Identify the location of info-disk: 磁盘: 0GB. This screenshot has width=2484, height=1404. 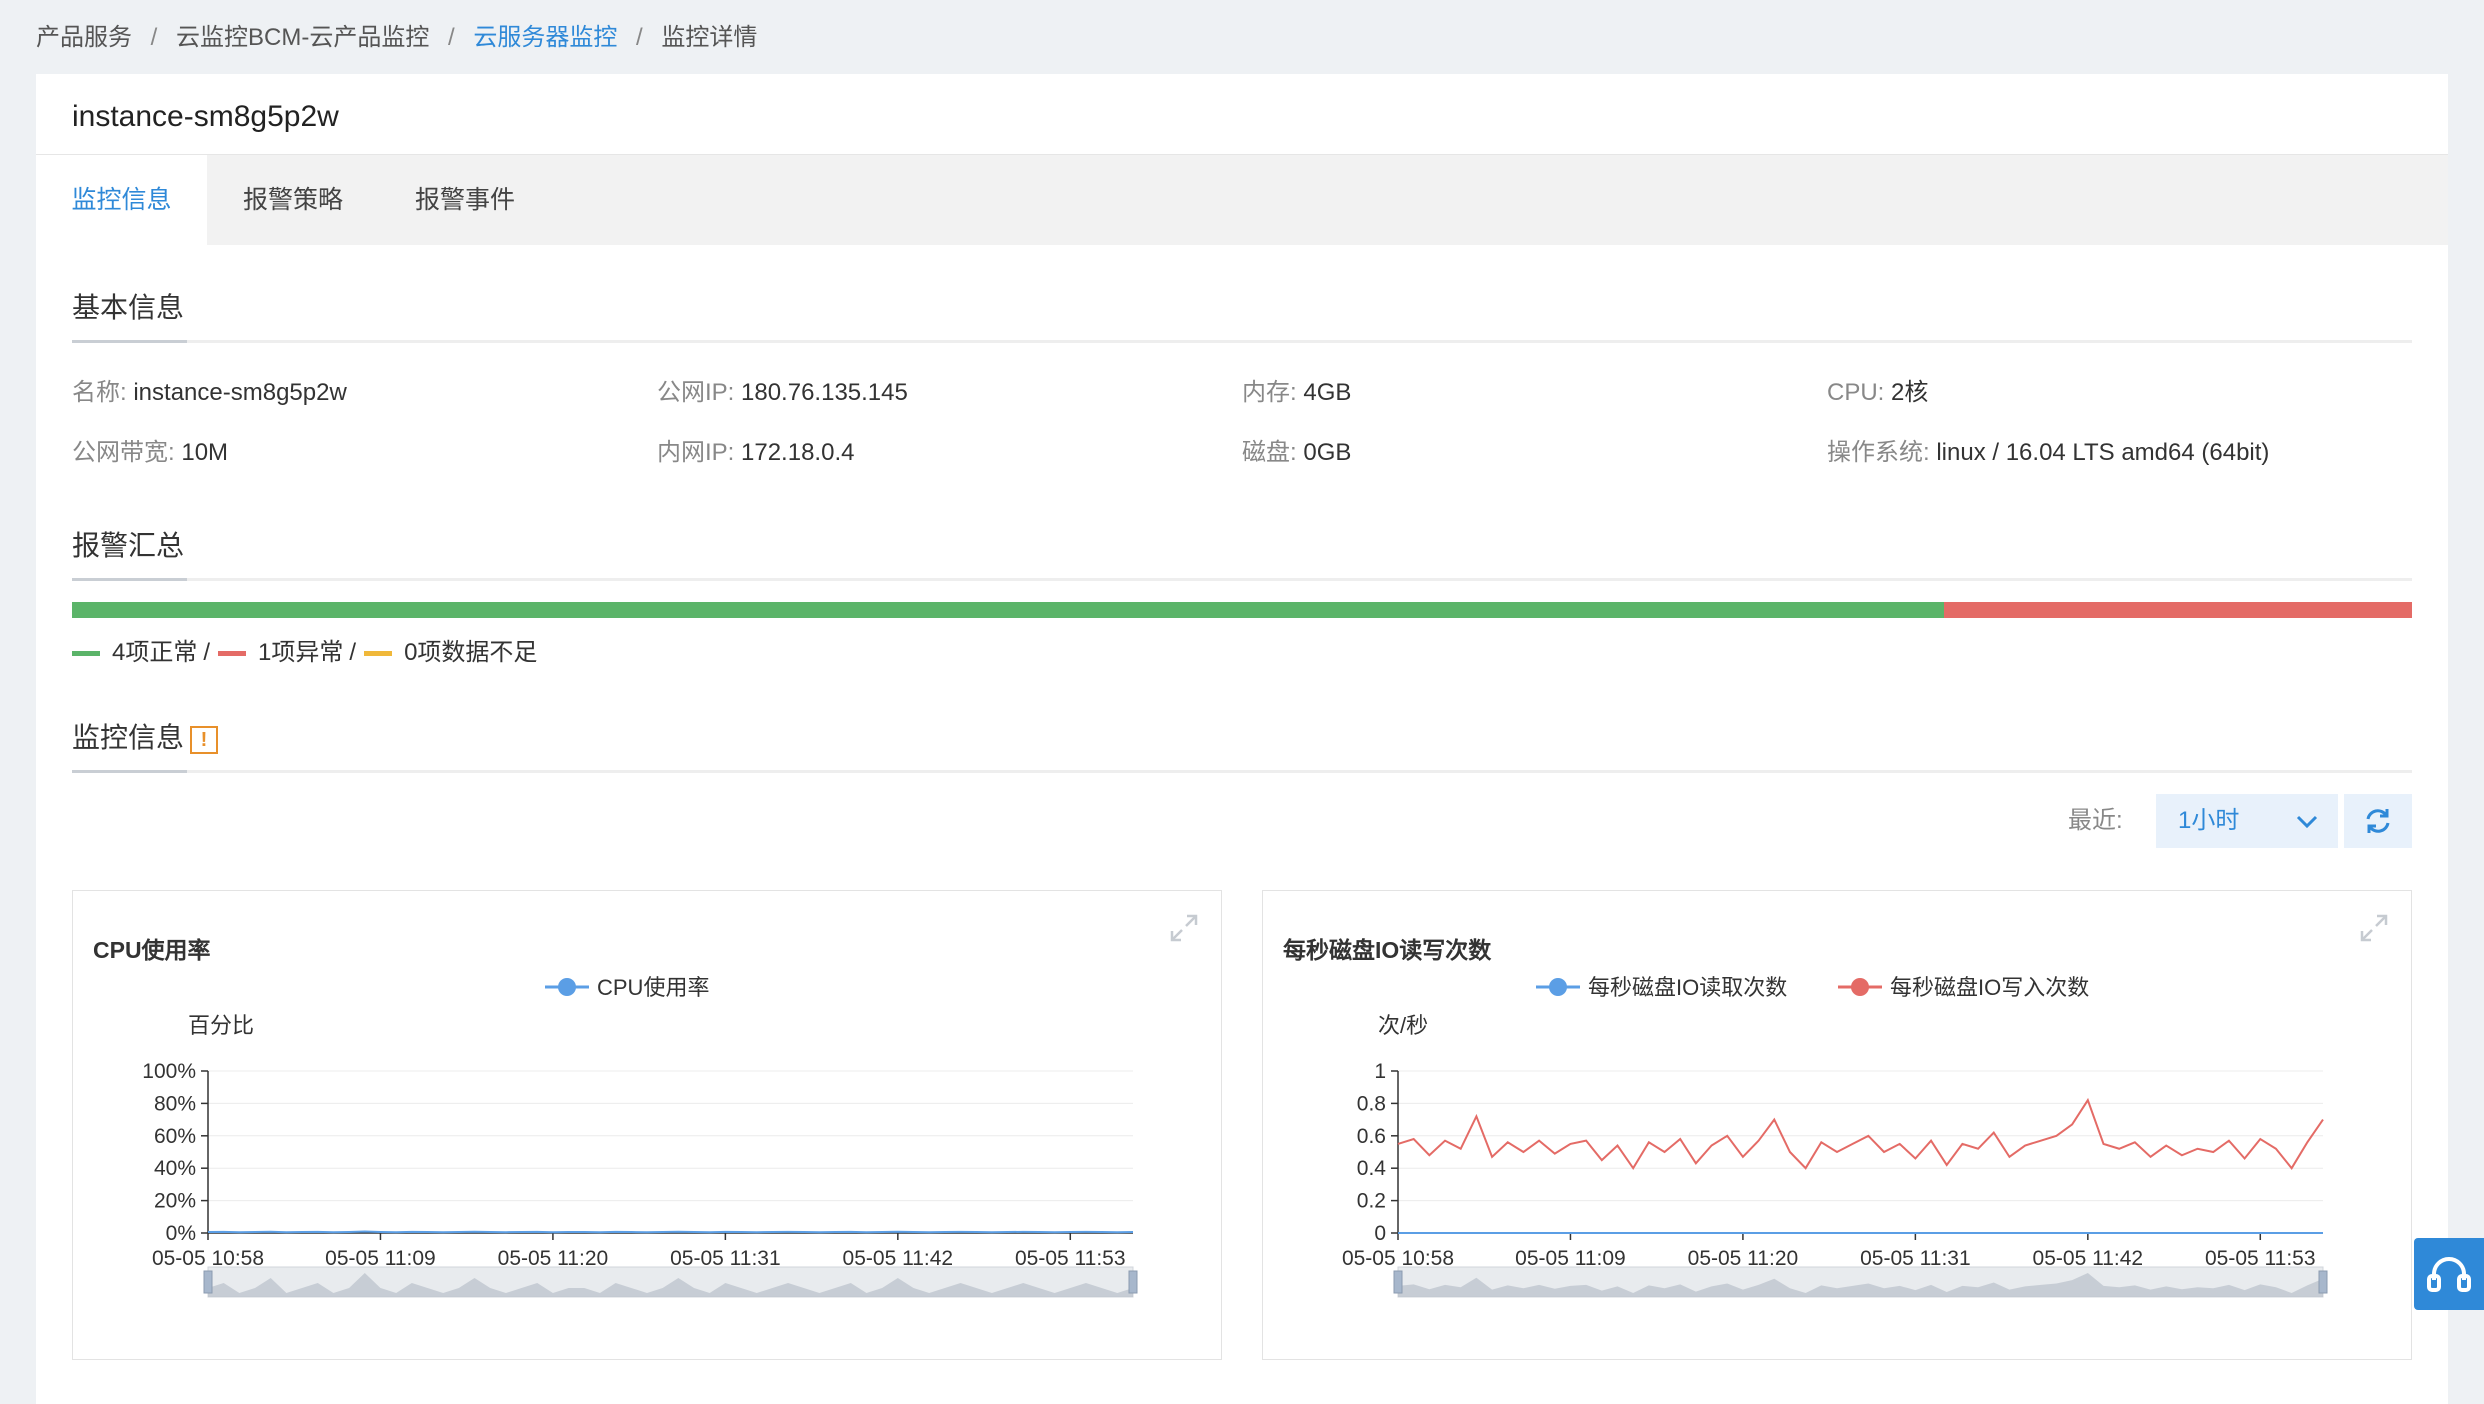
(1296, 453).